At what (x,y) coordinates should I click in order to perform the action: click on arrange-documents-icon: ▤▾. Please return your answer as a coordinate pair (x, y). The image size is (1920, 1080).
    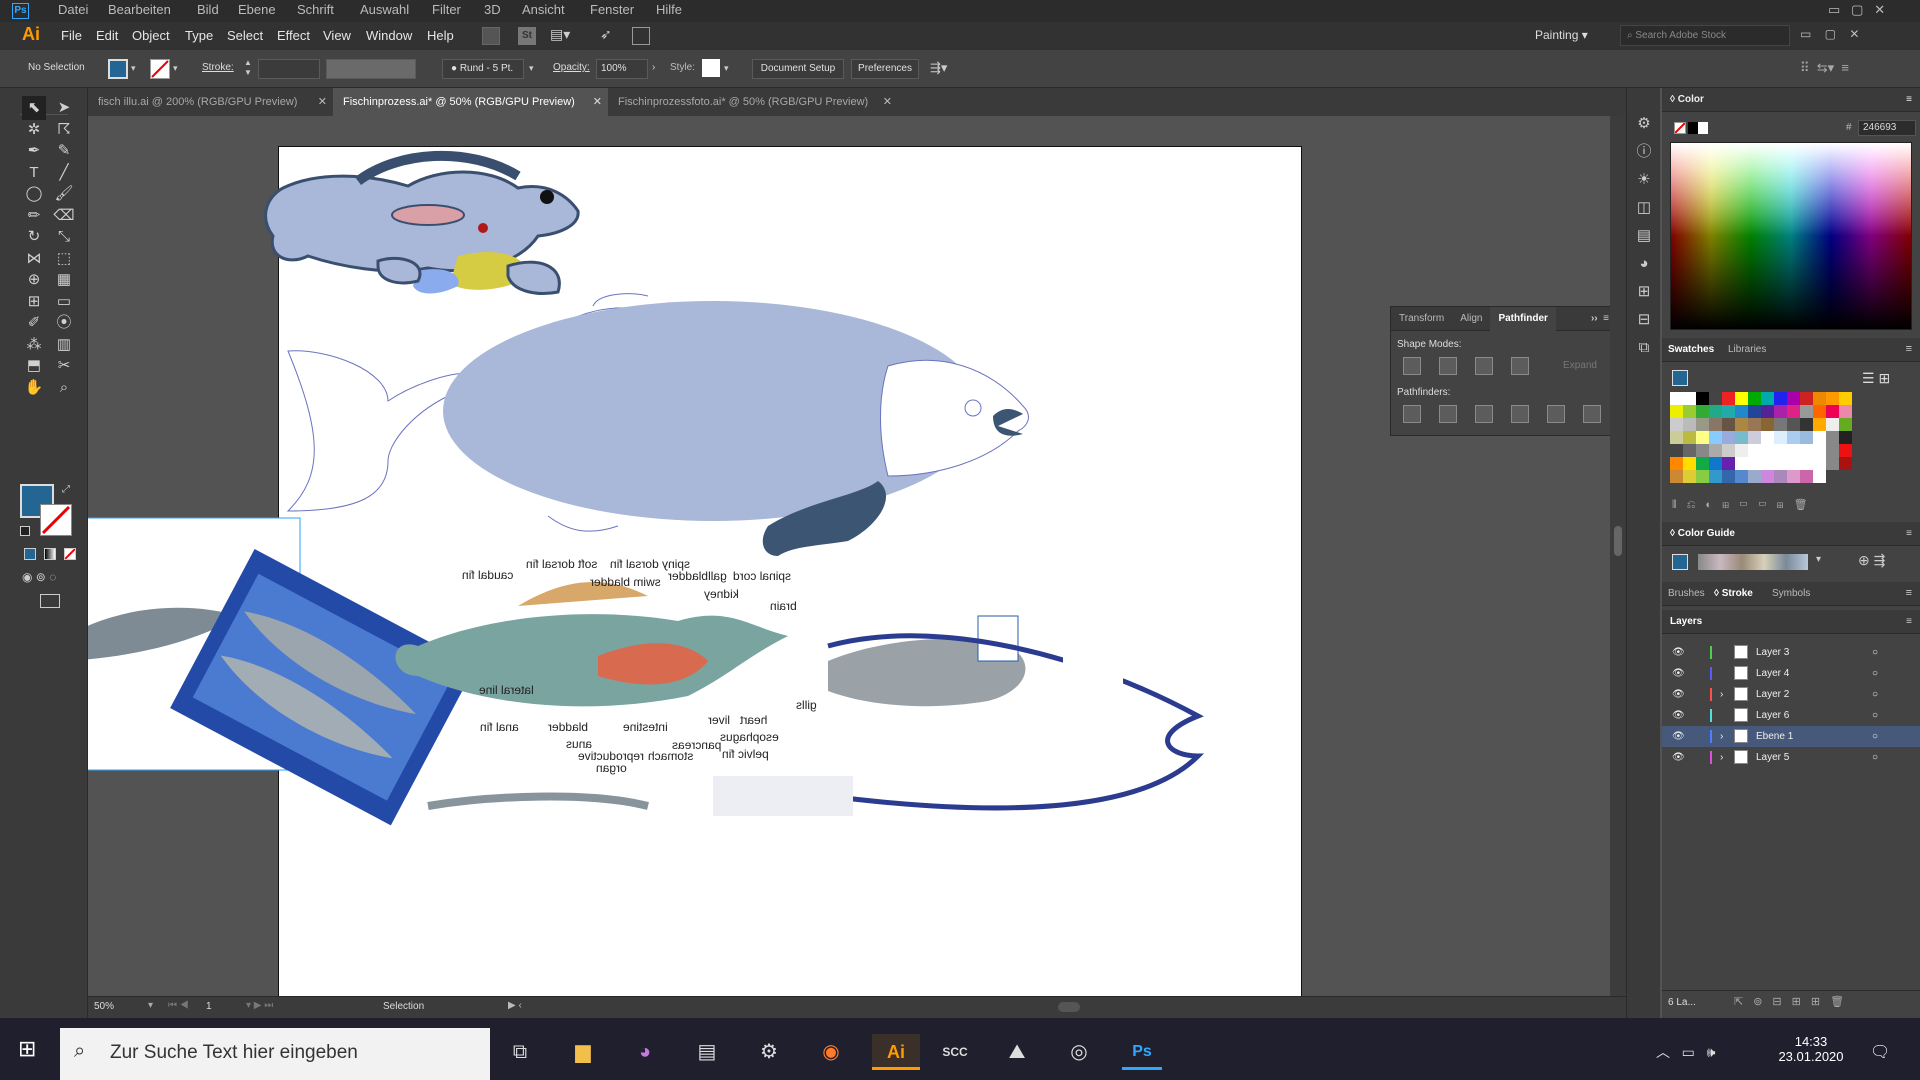
    Looking at the image, I should click on (560, 34).